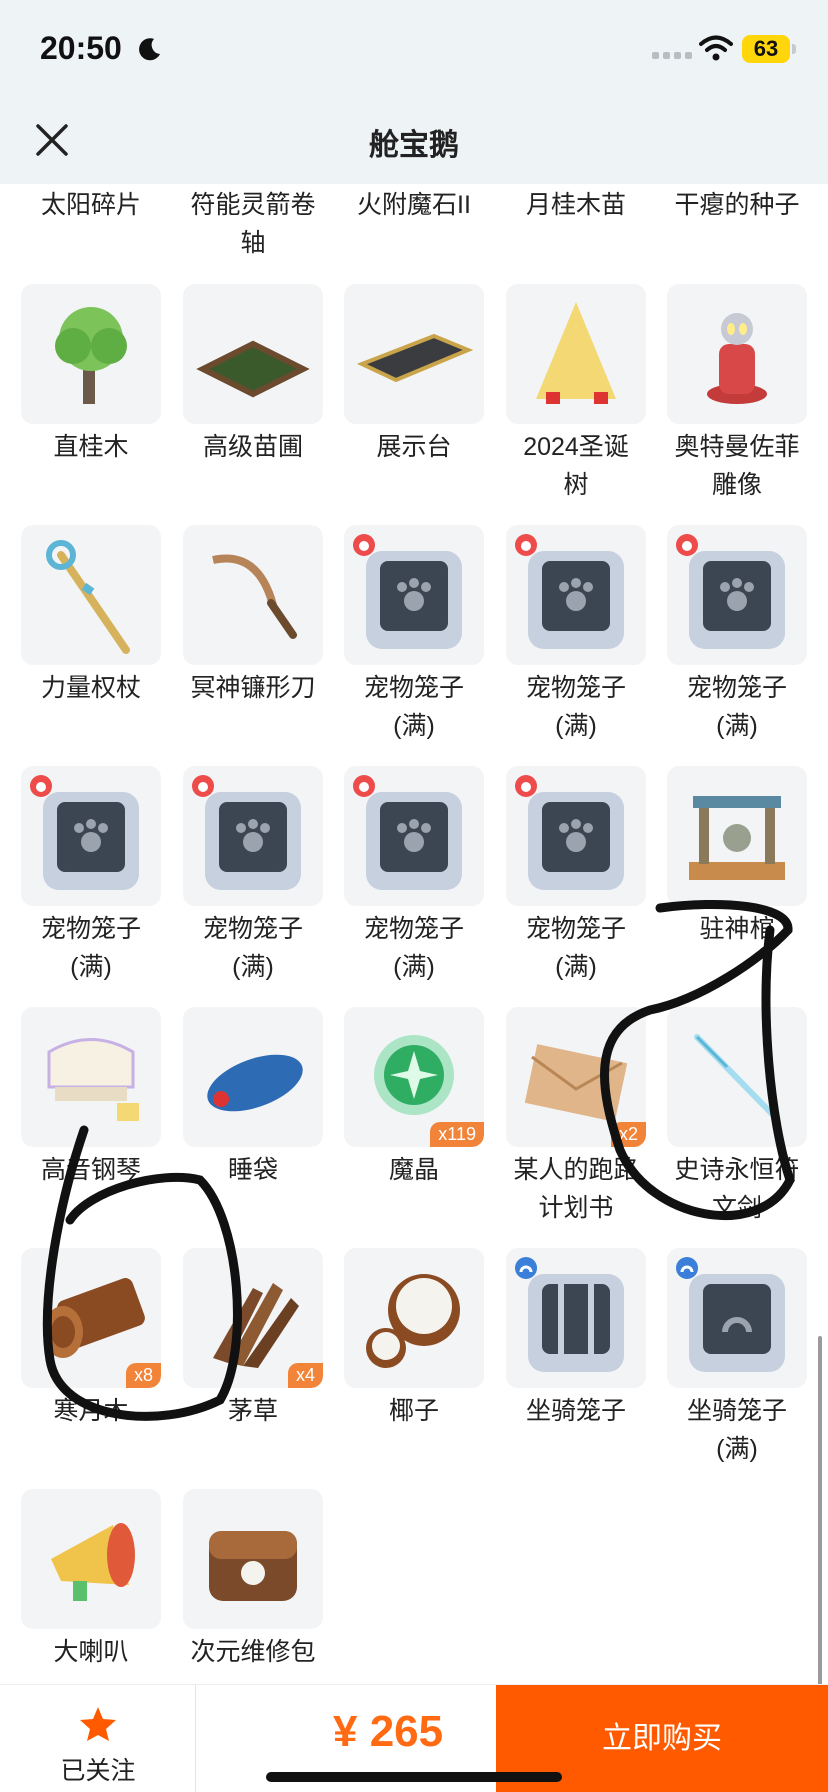 The image size is (828, 1792). I want to click on item-label: 奥特曼佐菲 雕像, so click(737, 466).